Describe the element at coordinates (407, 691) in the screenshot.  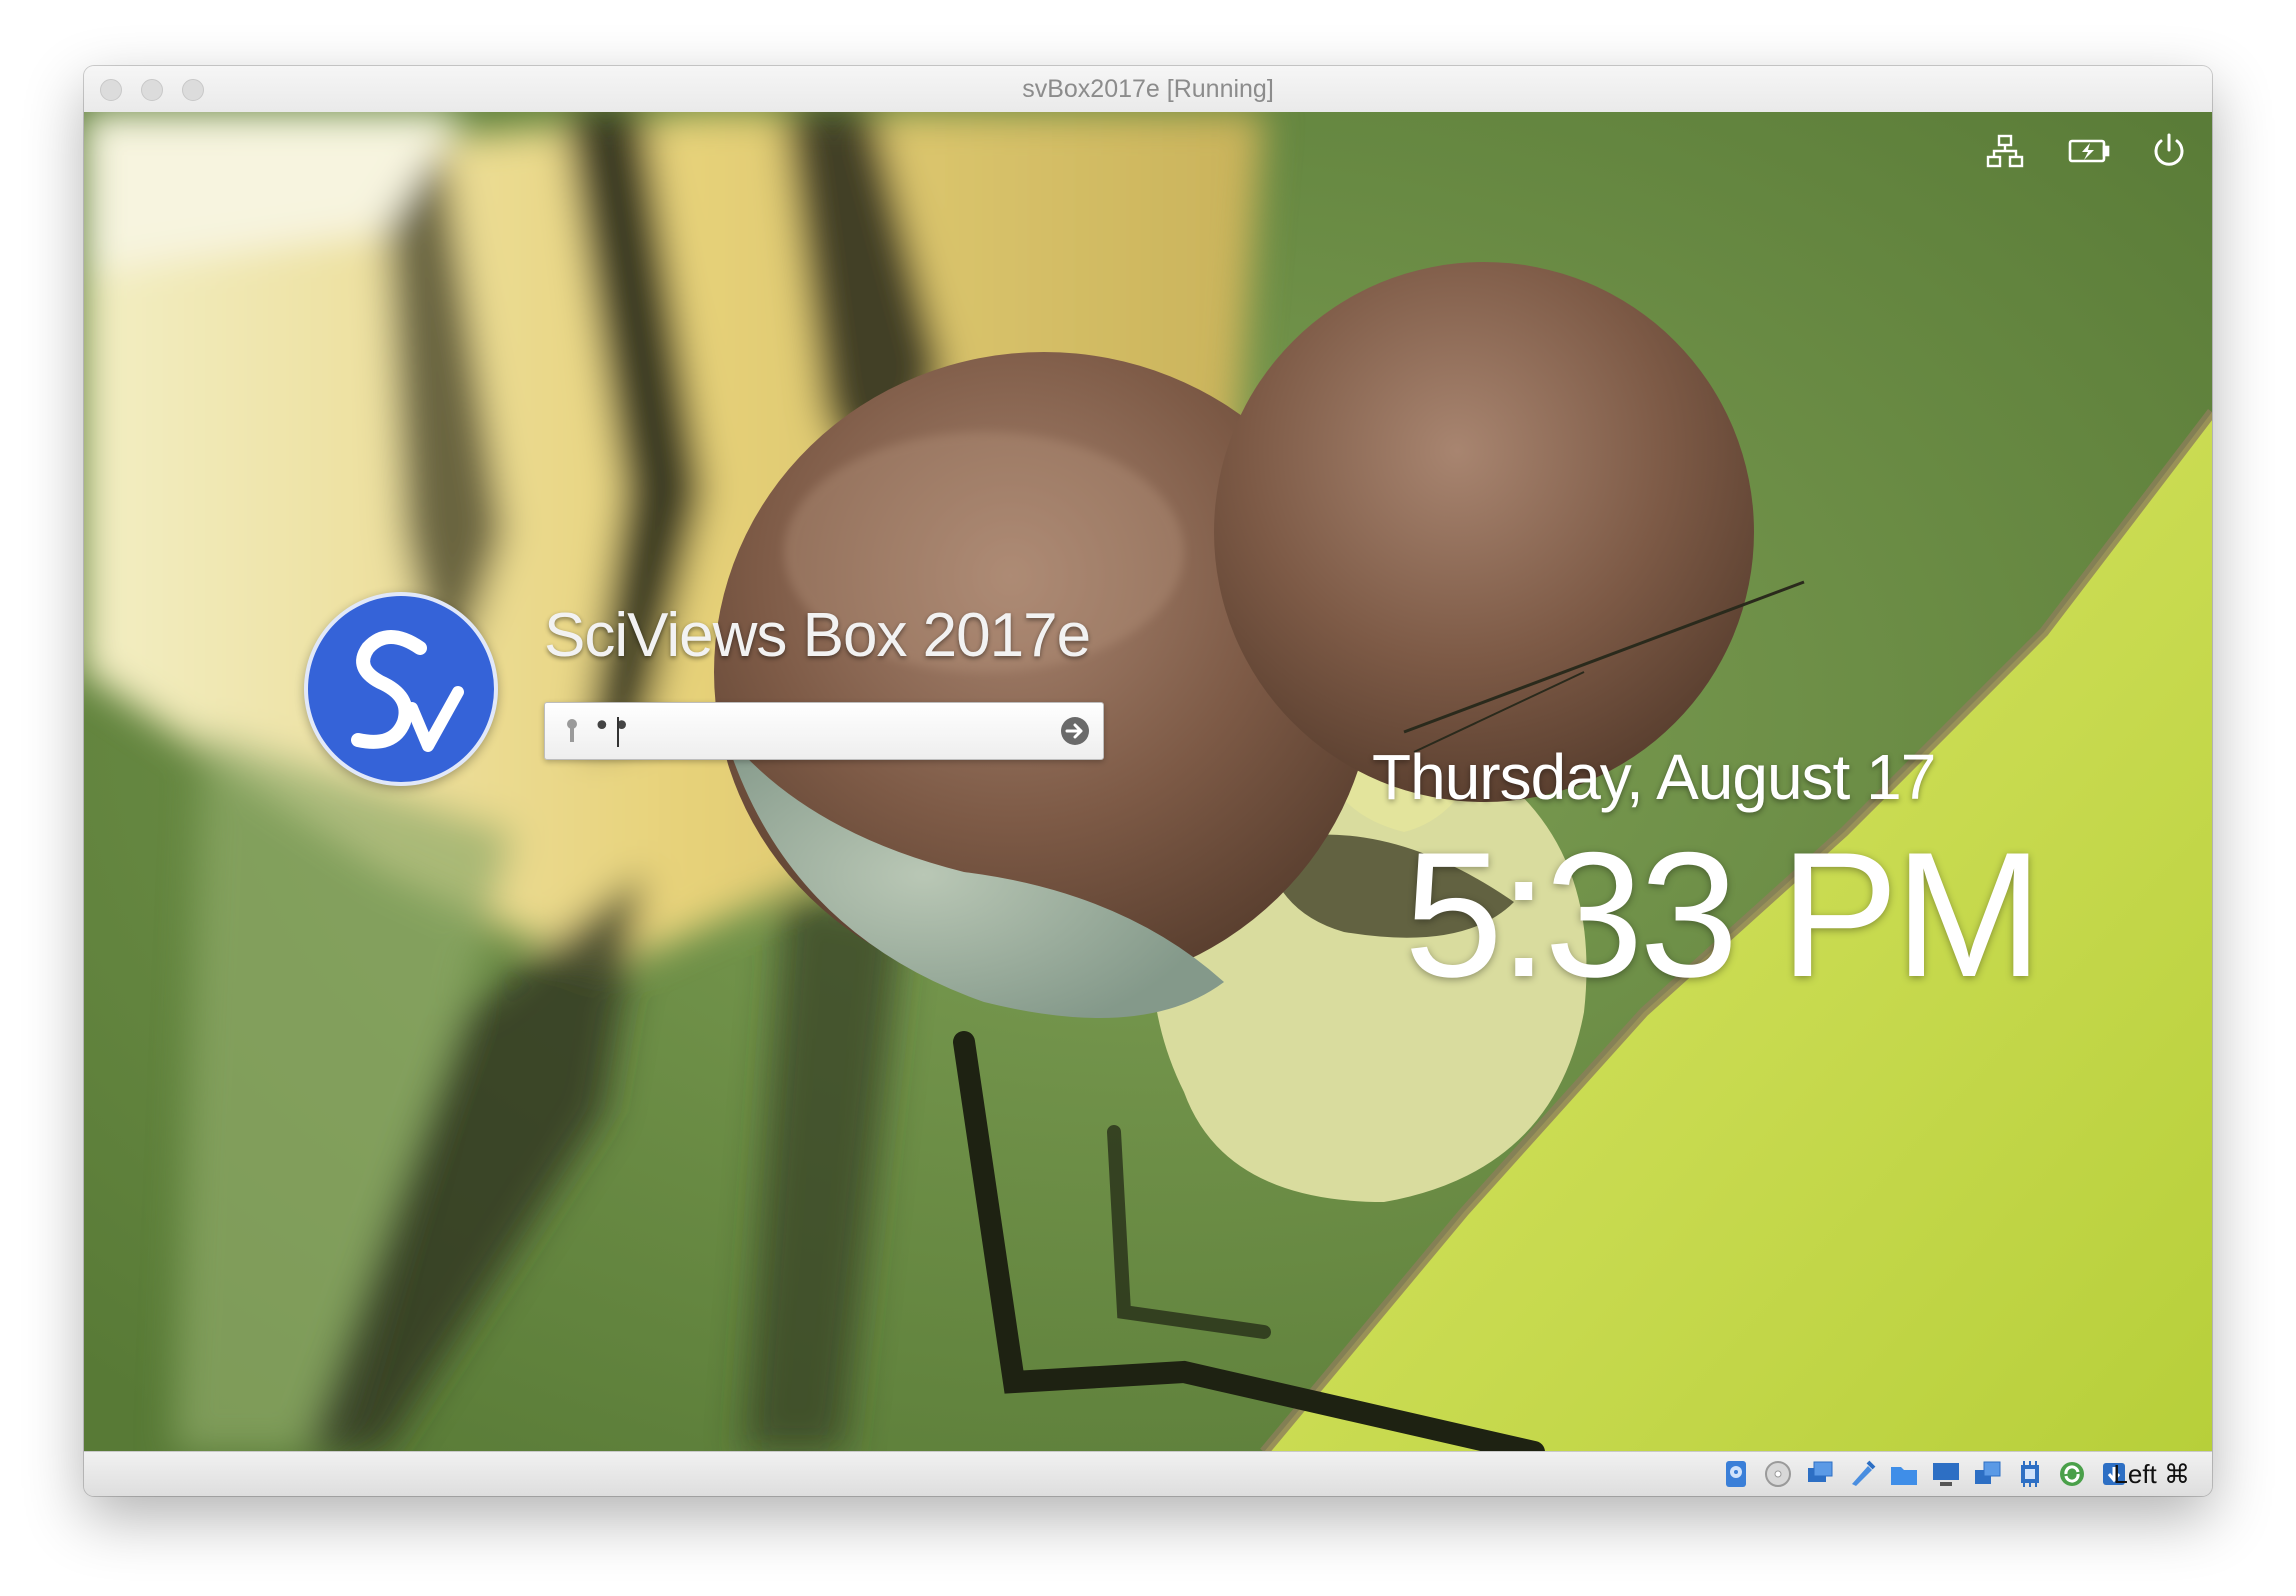
I see `sciviews-logo` at that location.